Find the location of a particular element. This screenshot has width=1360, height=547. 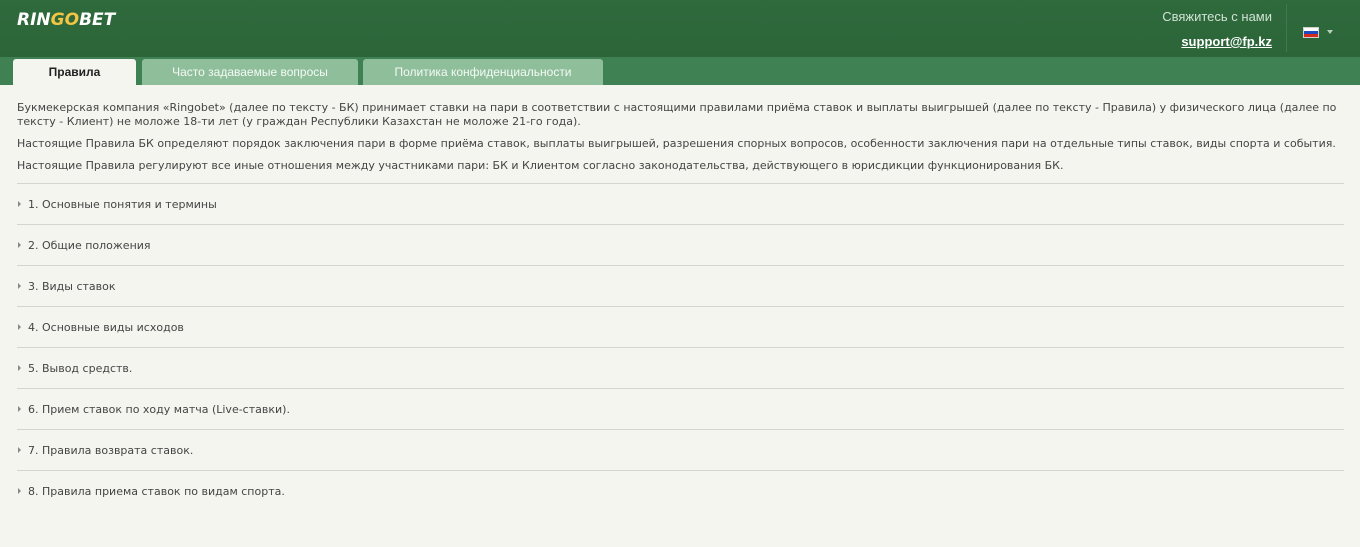

logo-text-bet: BET is located at coordinates (97, 20).